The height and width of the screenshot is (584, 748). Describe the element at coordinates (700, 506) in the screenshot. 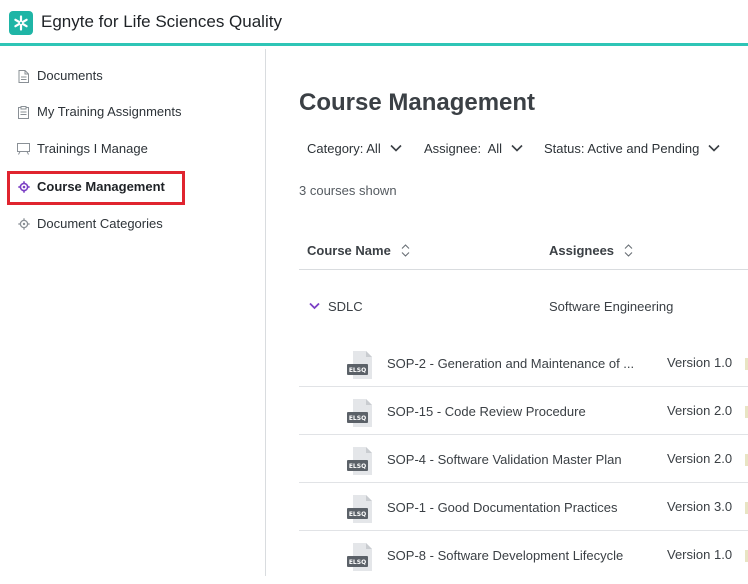

I see `document-version: Version 3.0` at that location.